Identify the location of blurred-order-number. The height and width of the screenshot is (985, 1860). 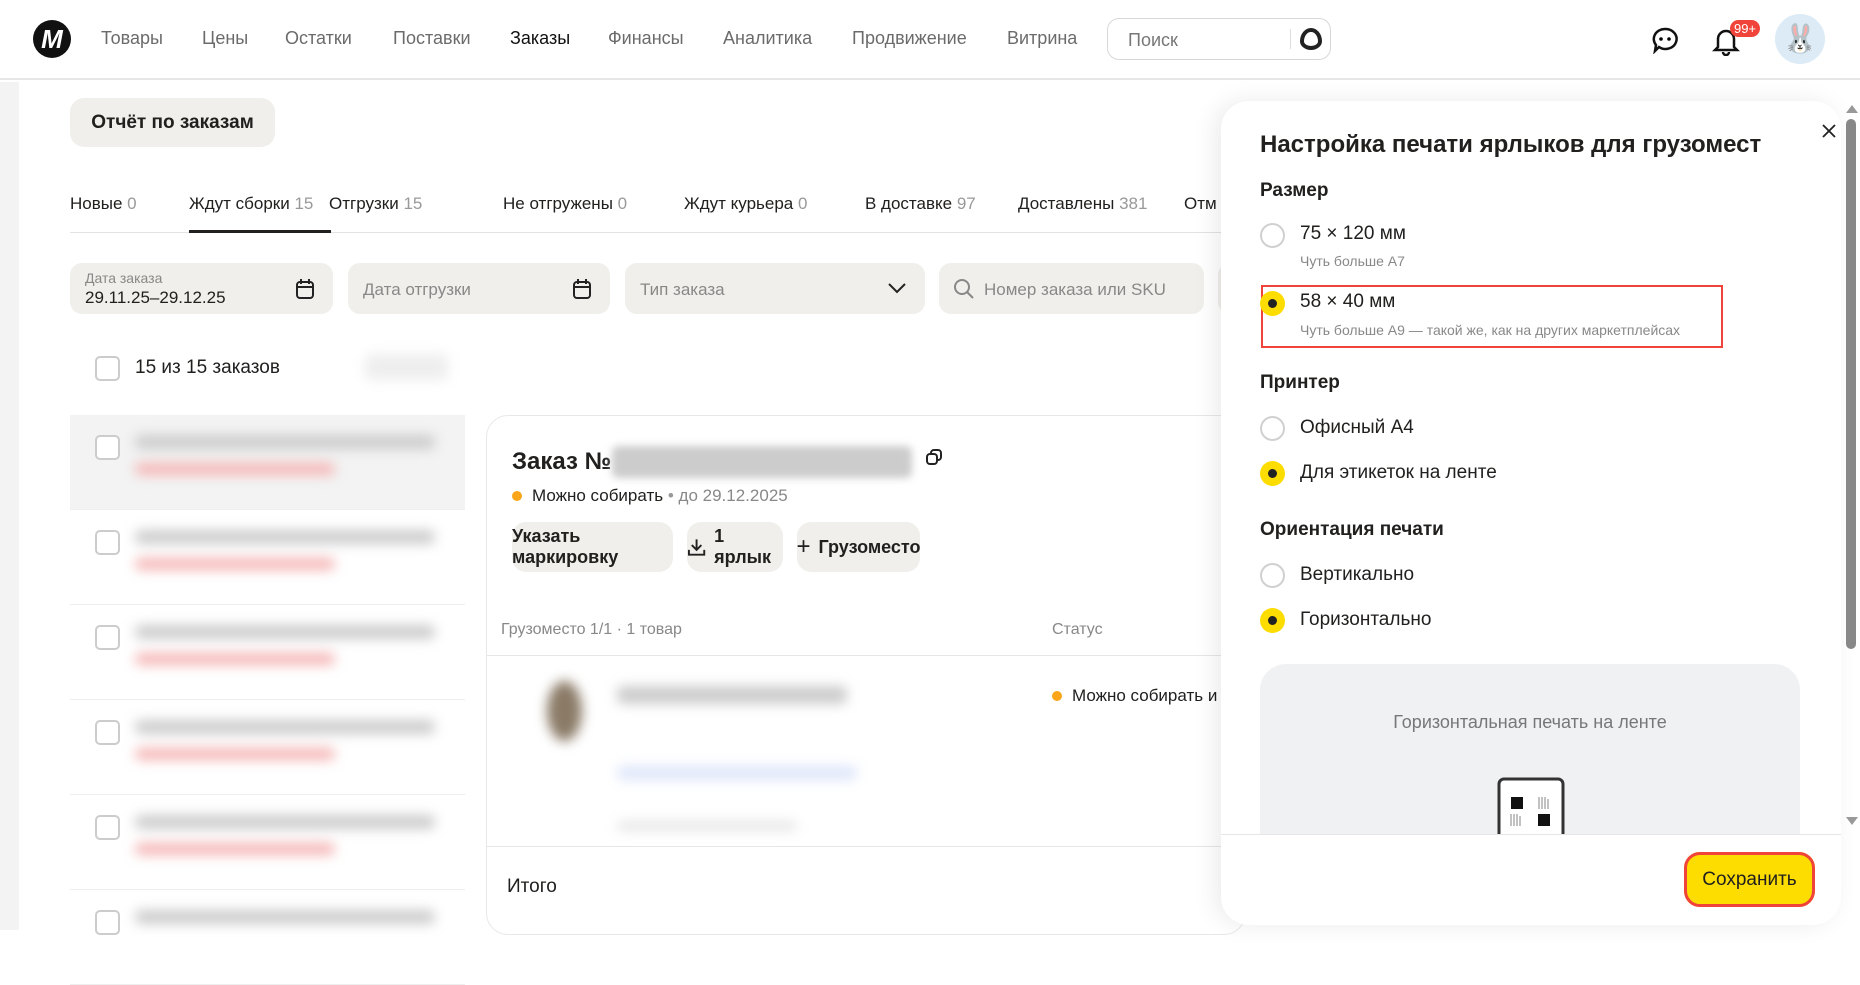
(762, 462).